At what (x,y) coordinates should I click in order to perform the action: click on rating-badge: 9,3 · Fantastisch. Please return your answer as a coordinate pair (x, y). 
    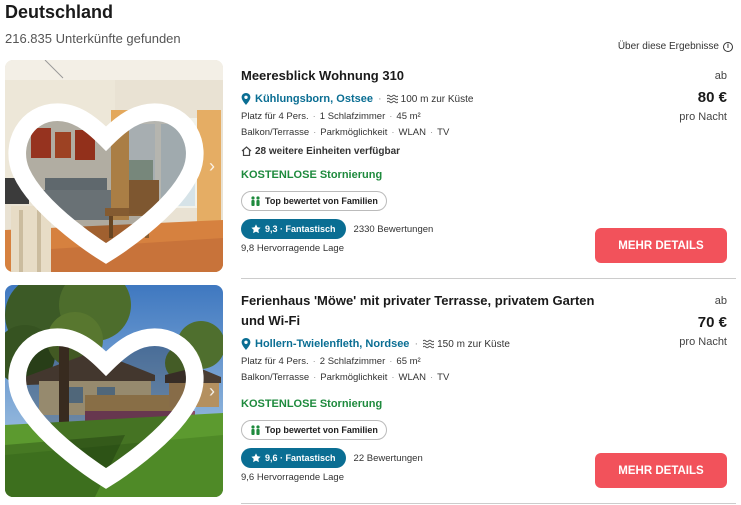
    Looking at the image, I should click on (293, 229).